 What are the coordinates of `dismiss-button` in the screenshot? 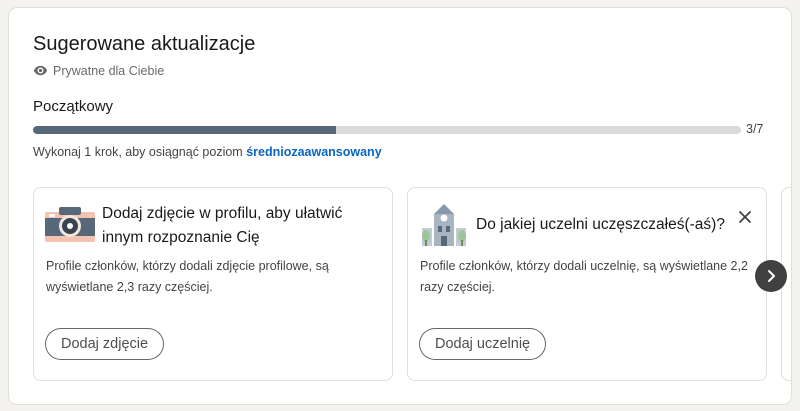 It's located at (745, 217).